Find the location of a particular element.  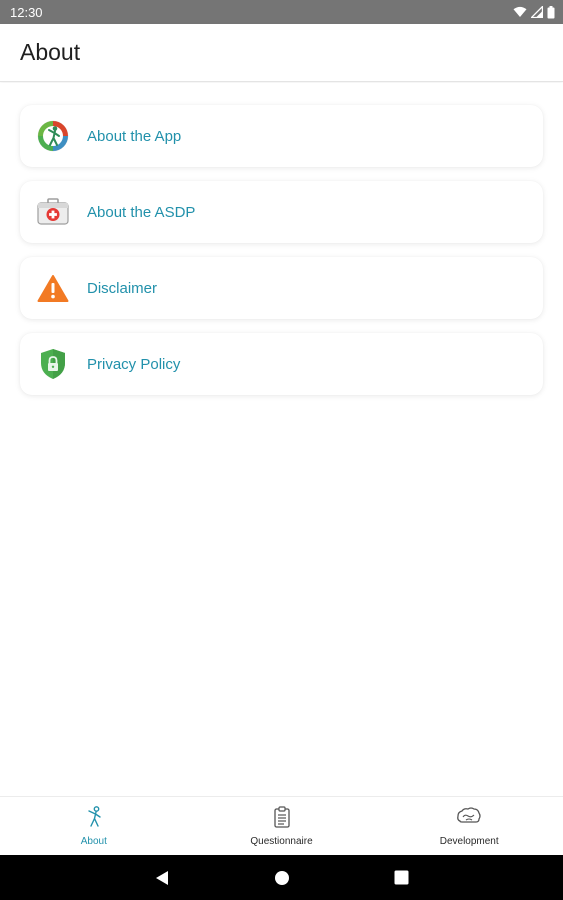

status-bar: 12:30 is located at coordinates (281, 12).